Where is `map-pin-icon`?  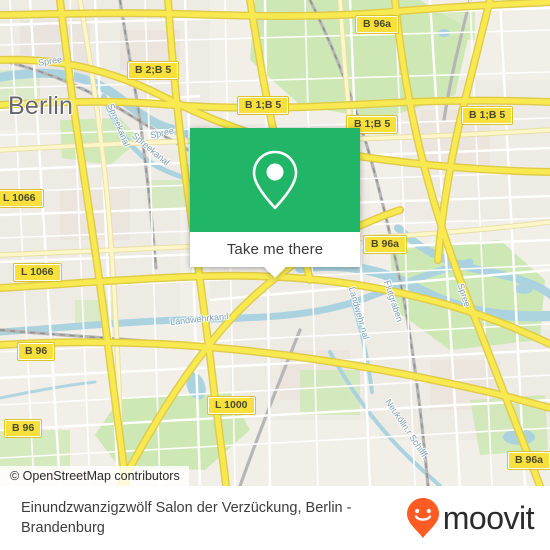
map-pin-icon is located at coordinates (275, 180).